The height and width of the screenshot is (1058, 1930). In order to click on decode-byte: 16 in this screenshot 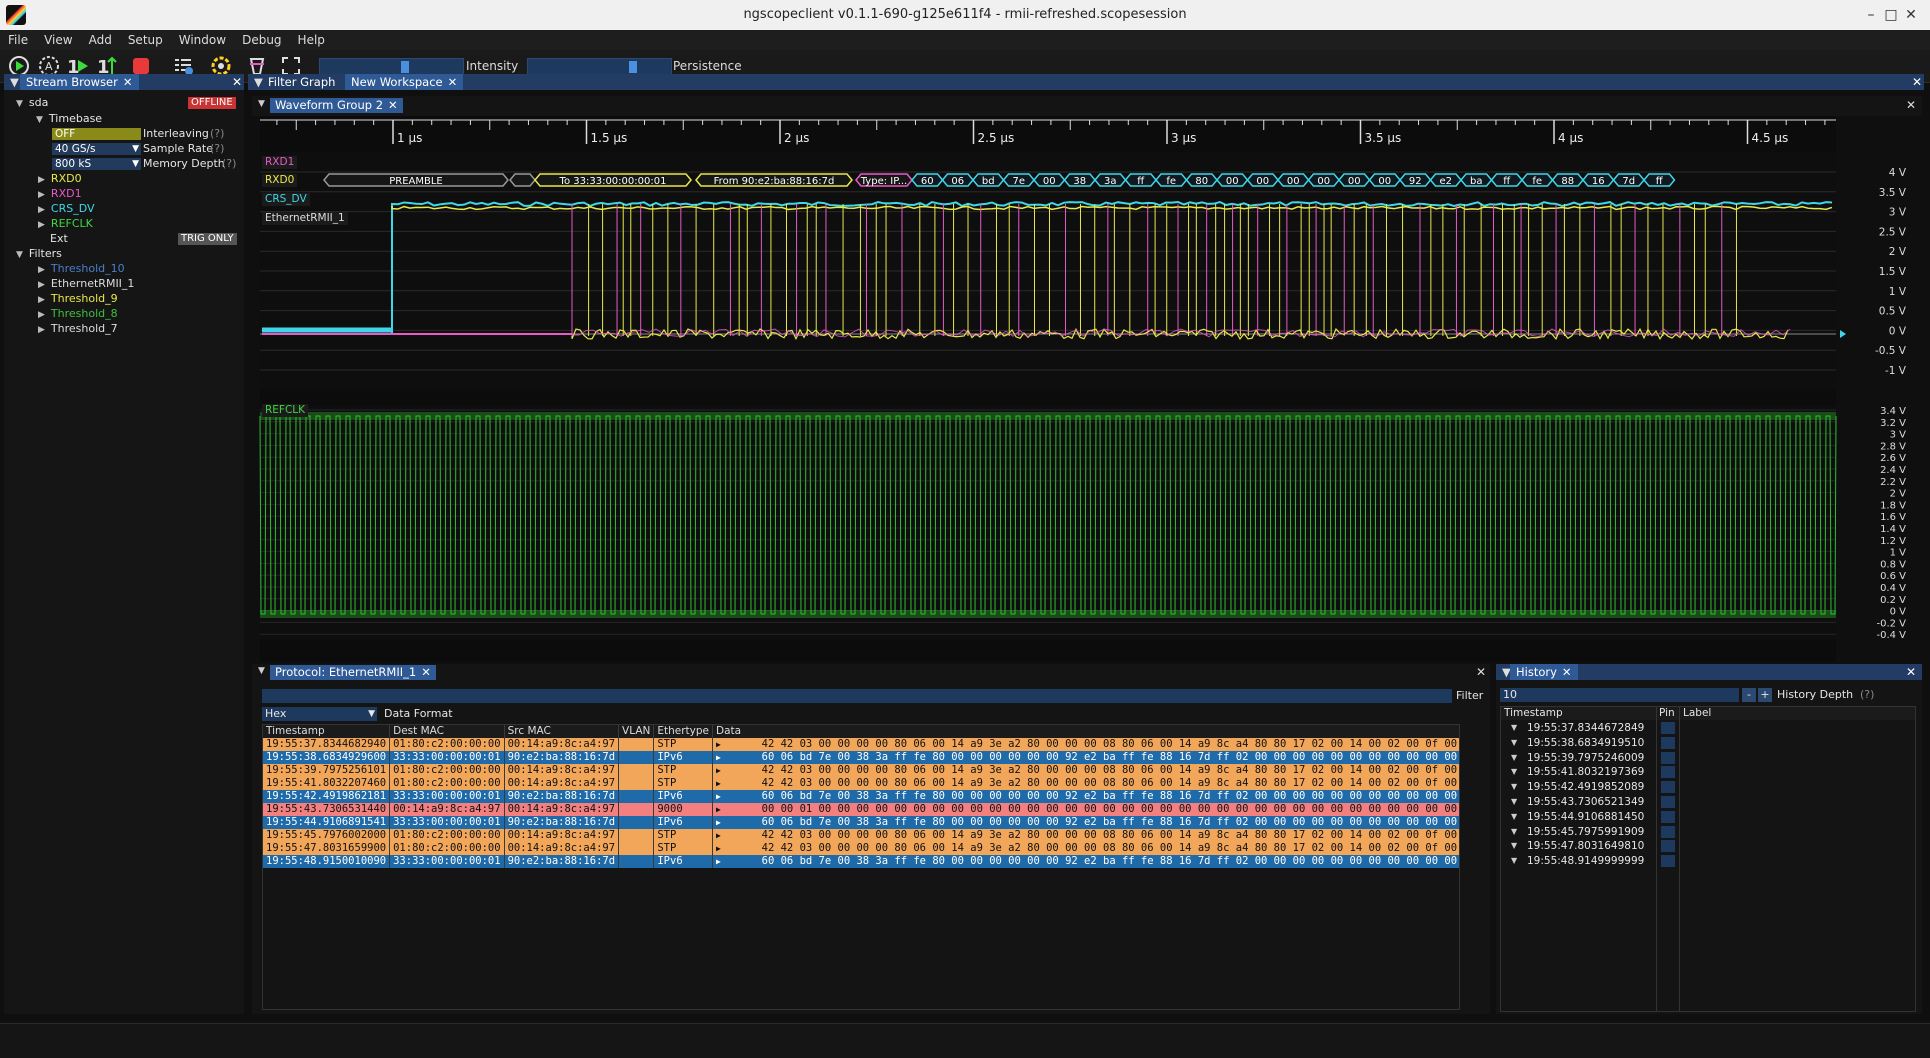, I will do `click(1598, 180)`.